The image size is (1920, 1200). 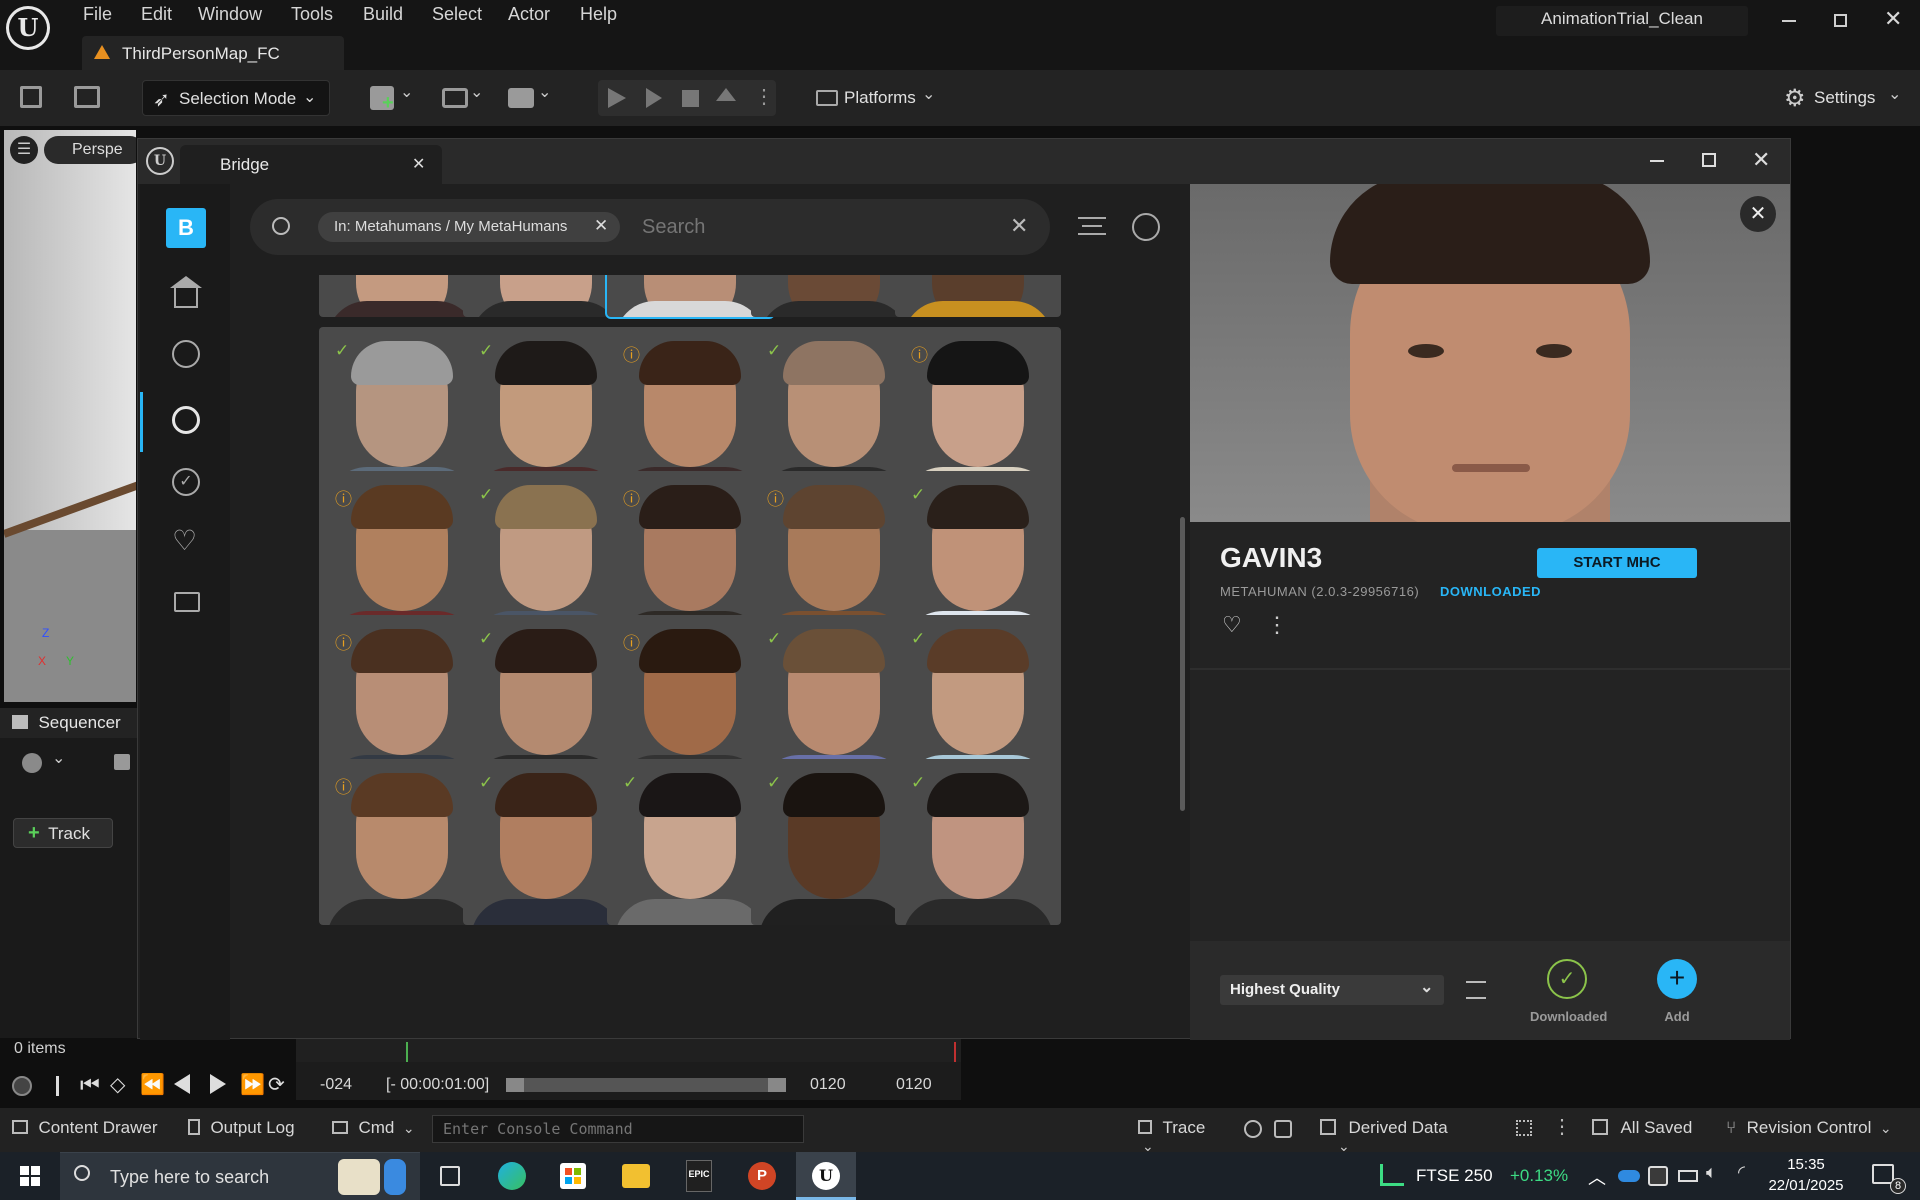 What do you see at coordinates (1617, 563) in the screenshot?
I see `start-mhc-button: START MHC` at bounding box center [1617, 563].